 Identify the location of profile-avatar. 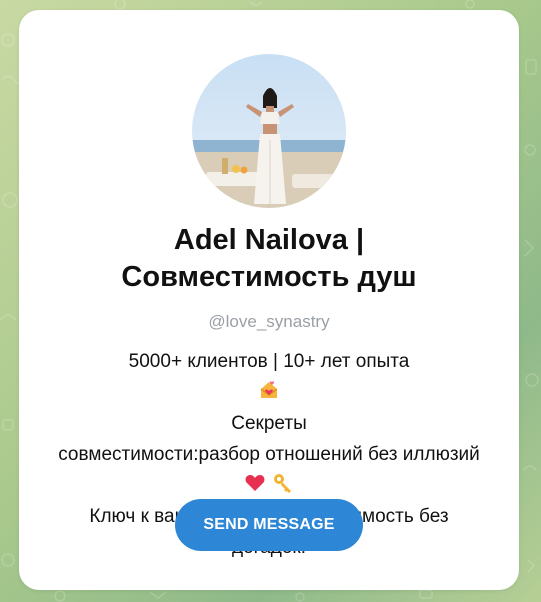
(269, 131).